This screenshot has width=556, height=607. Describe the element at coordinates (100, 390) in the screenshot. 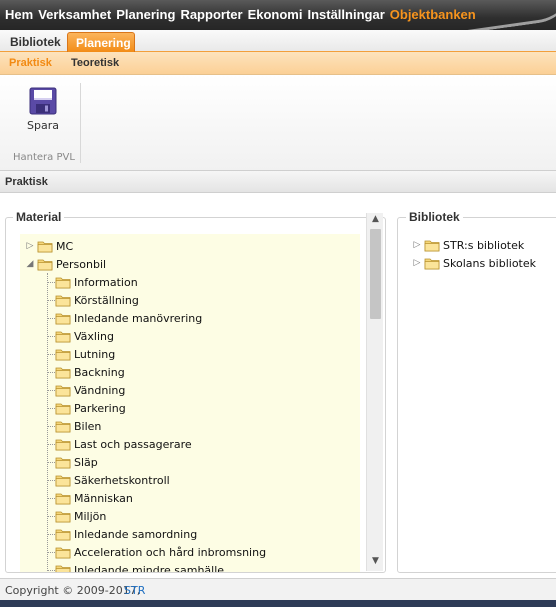

I see `tree-node-label: Vändning` at that location.